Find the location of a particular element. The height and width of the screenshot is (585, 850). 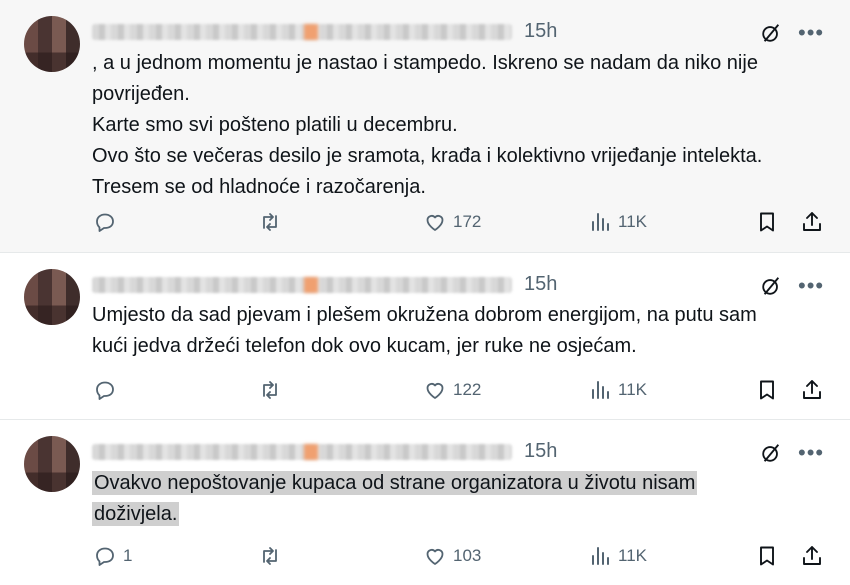

text-line: doživjela. is located at coordinates (462, 514).